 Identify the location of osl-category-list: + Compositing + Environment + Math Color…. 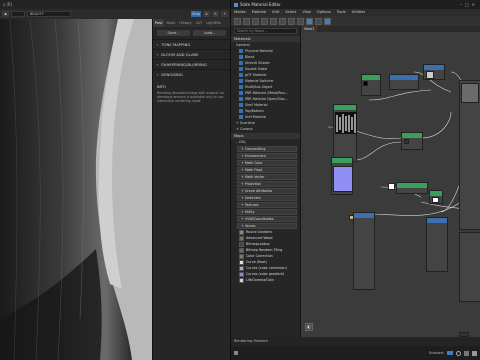
(265, 187).